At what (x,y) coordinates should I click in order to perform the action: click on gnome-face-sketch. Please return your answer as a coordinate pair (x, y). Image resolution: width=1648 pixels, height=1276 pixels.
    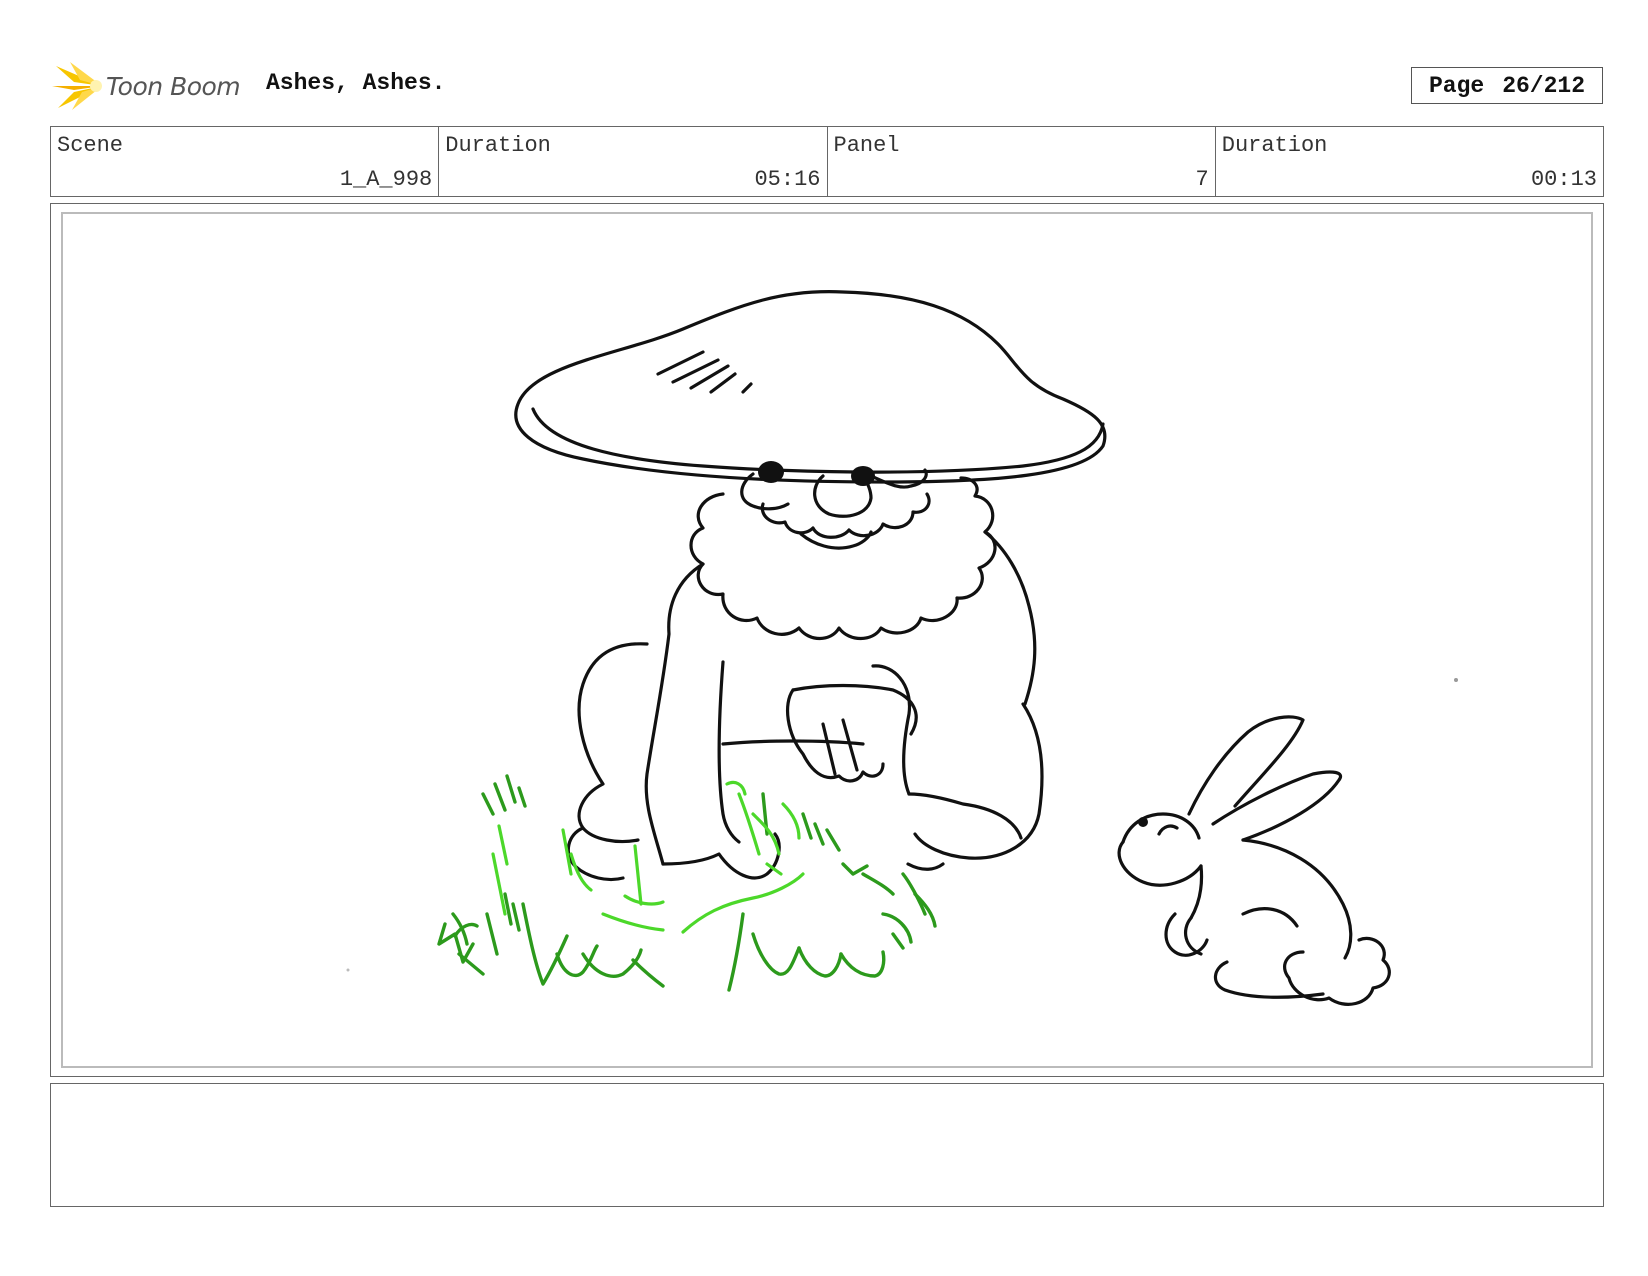
    Looking at the image, I should click on (843, 554).